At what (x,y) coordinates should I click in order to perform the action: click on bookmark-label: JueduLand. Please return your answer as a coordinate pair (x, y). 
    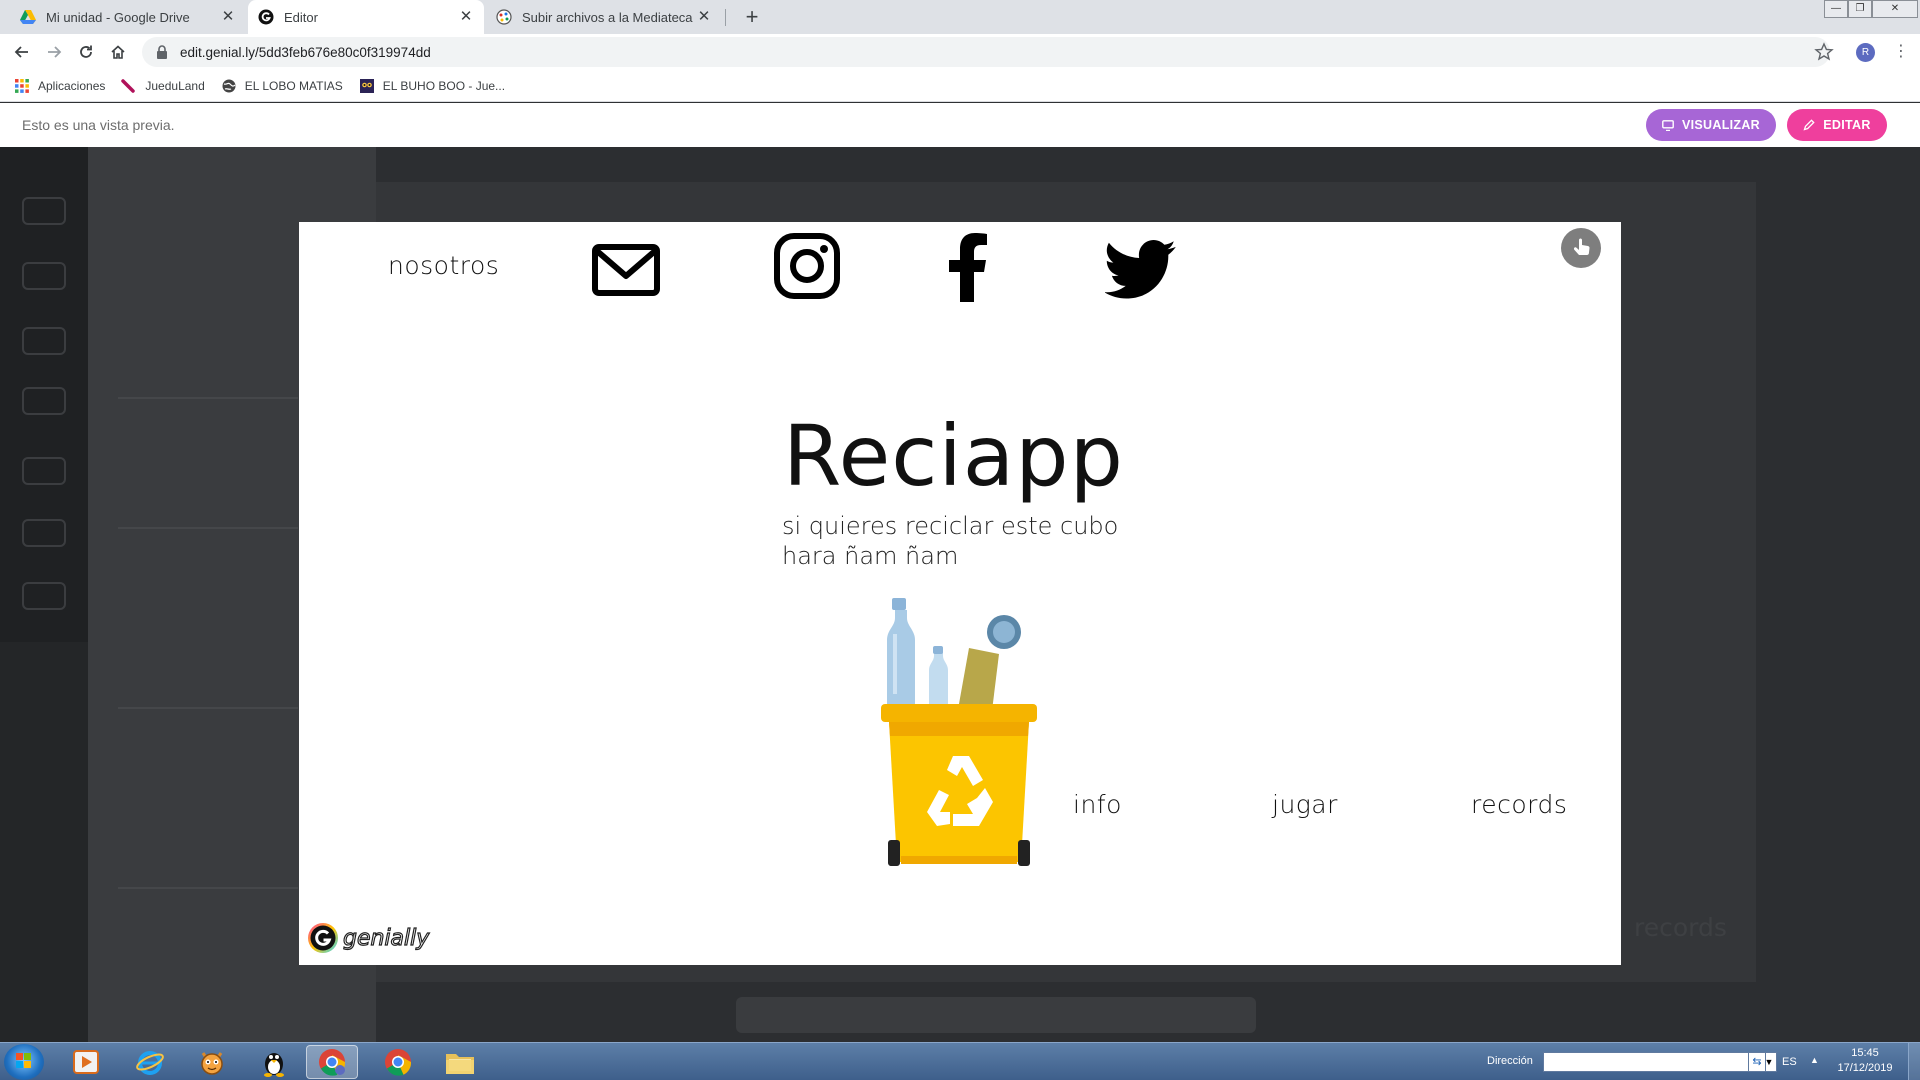
    Looking at the image, I should click on (175, 85).